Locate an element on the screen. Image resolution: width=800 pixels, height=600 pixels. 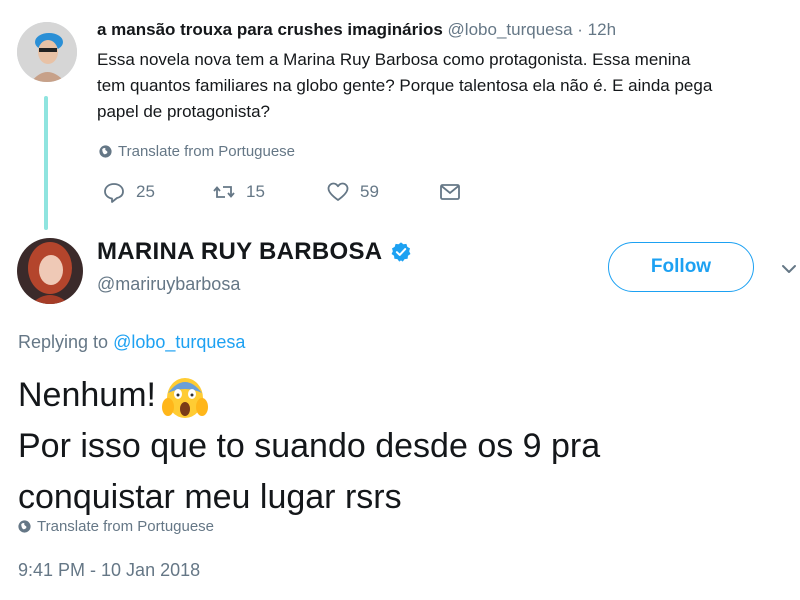
retweet-action: 15 is located at coordinates (238, 192).